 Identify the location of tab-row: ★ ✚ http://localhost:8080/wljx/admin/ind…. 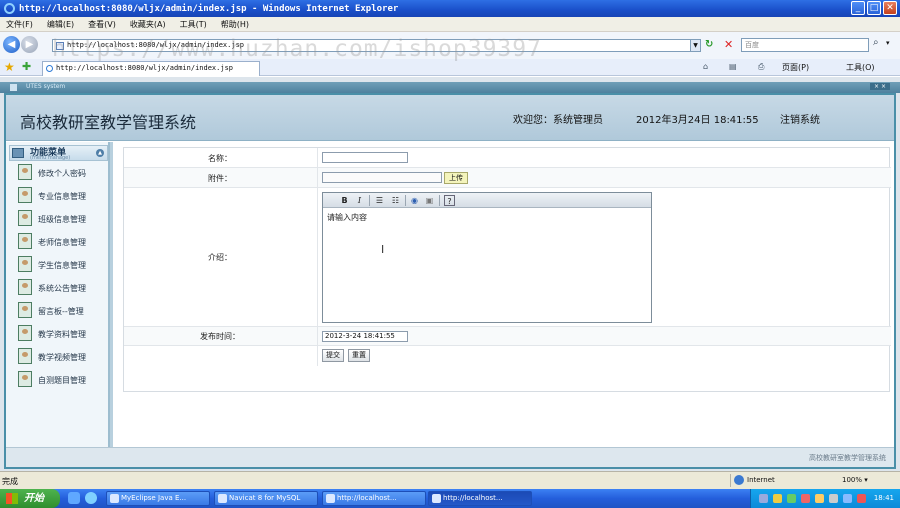
(450, 67).